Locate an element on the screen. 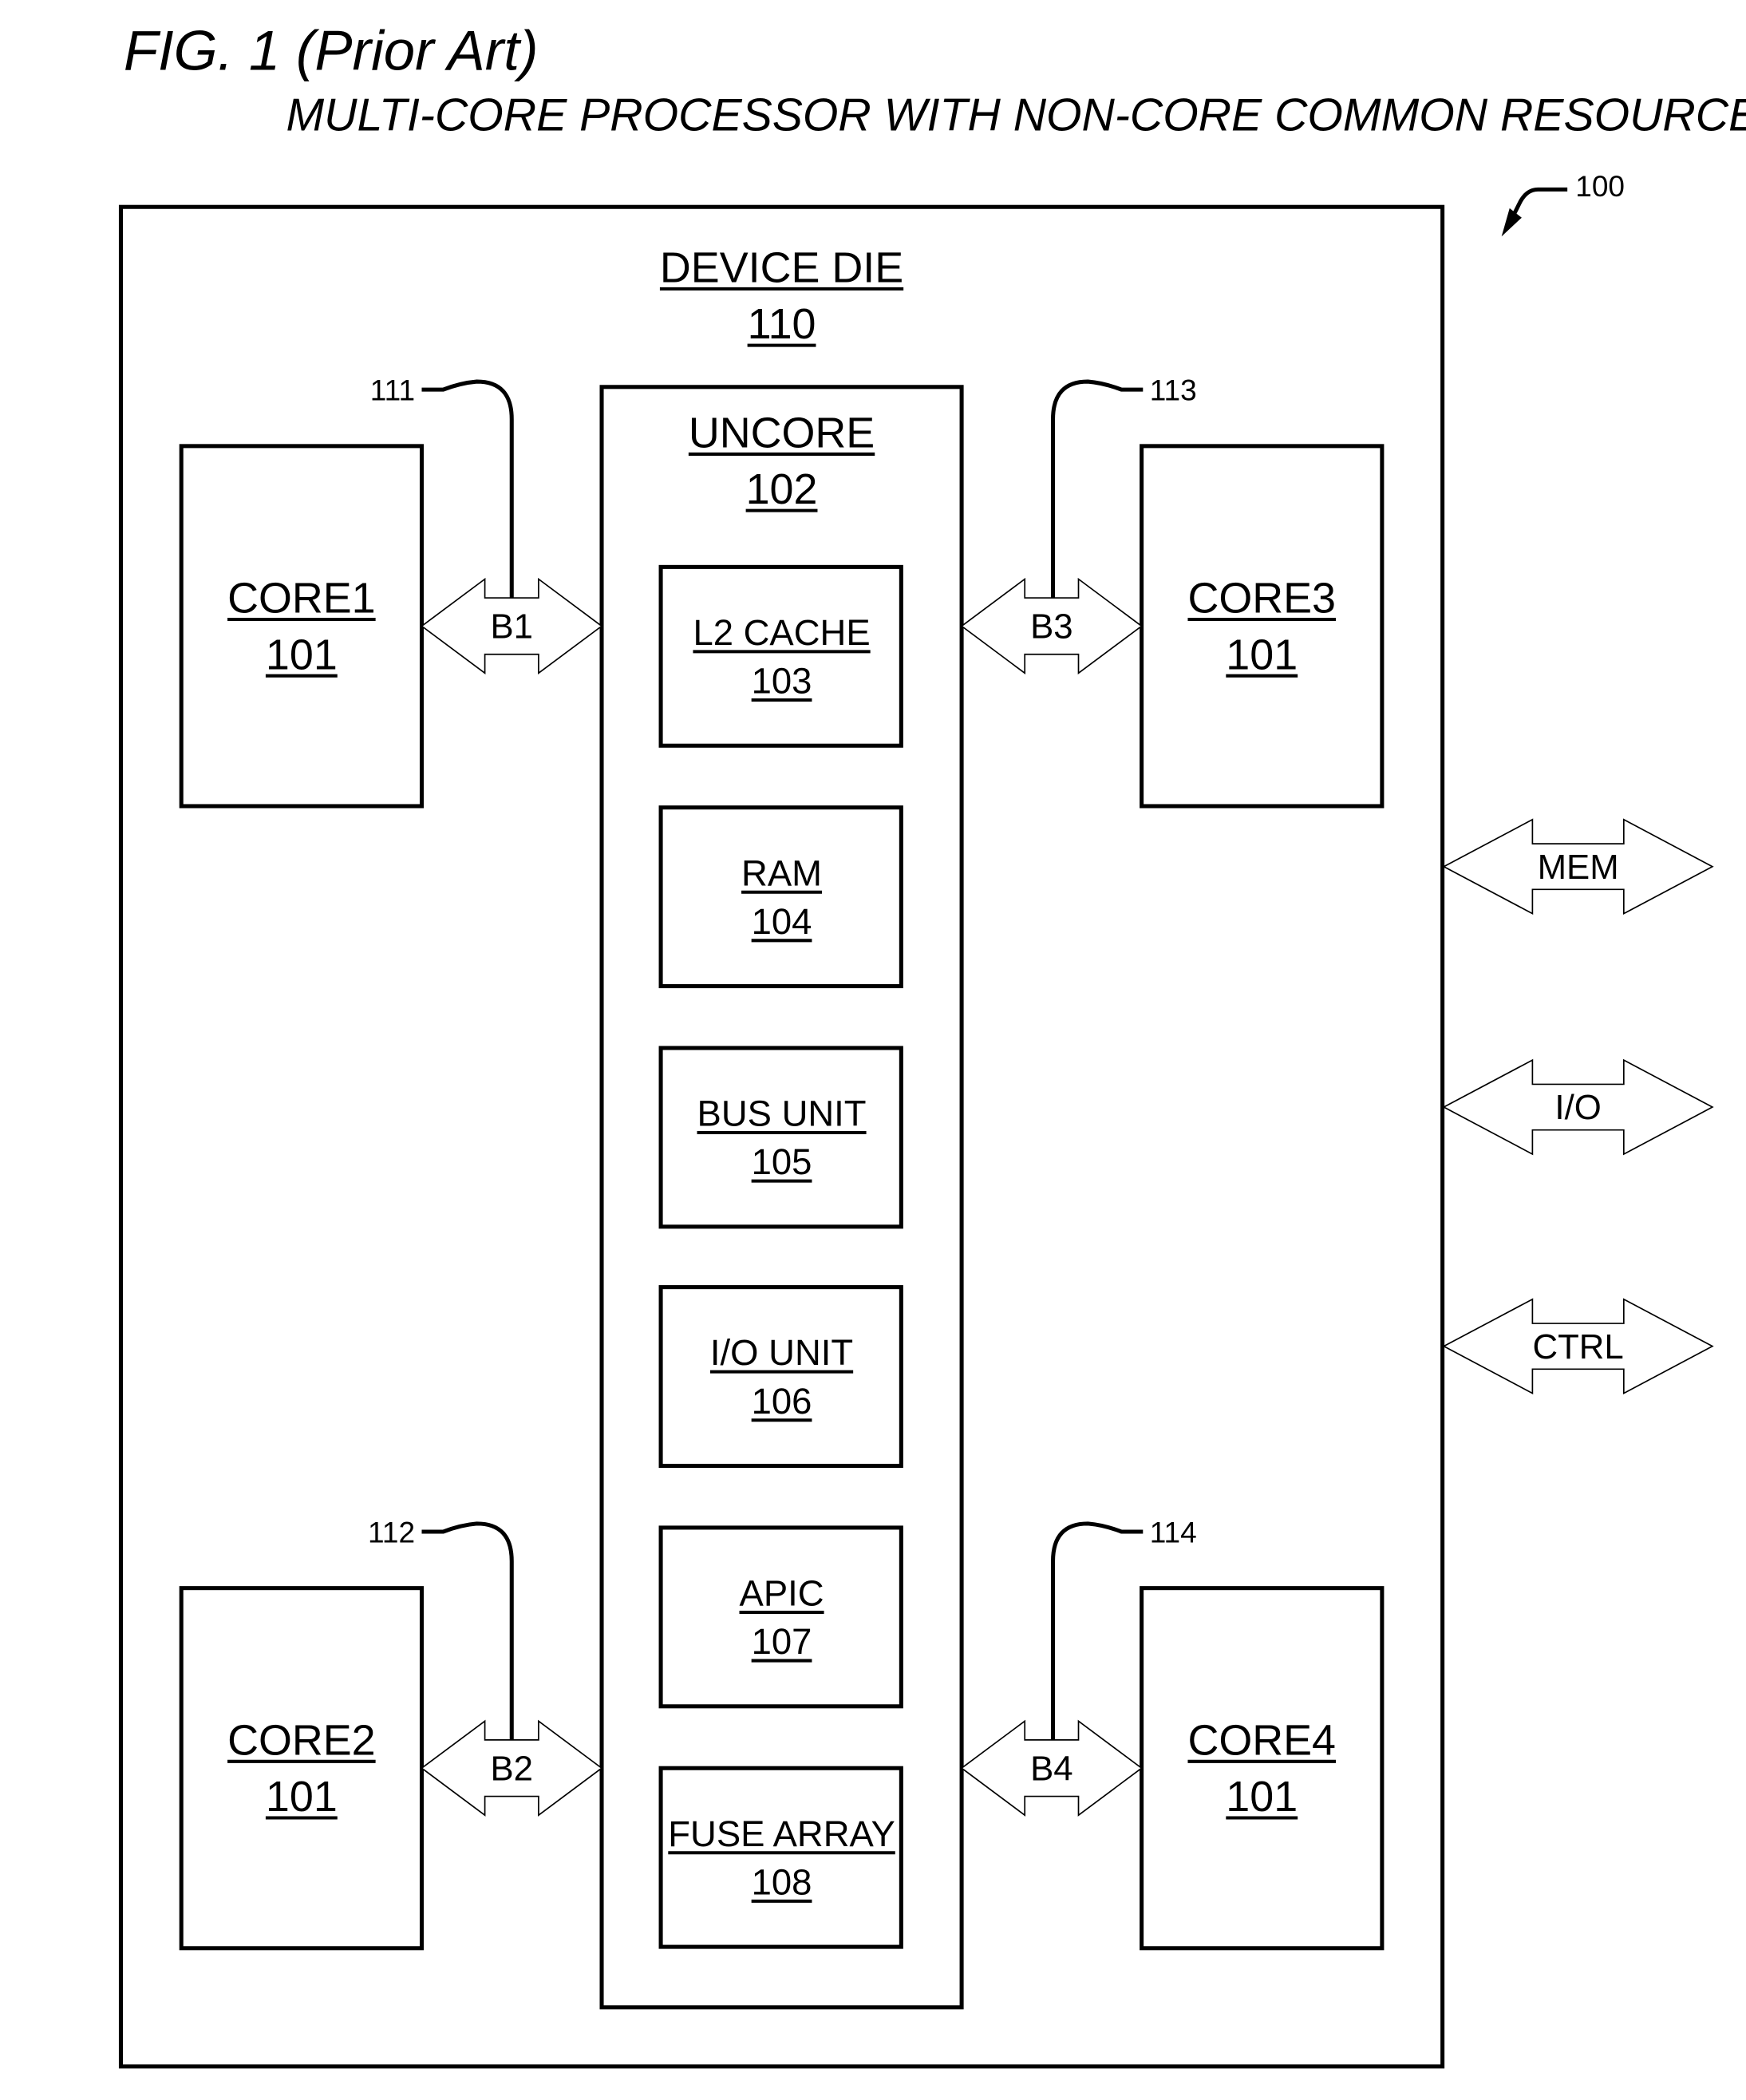 Image resolution: width=1746 pixels, height=2100 pixels. unit-apic-label: APIC is located at coordinates (782, 1593).